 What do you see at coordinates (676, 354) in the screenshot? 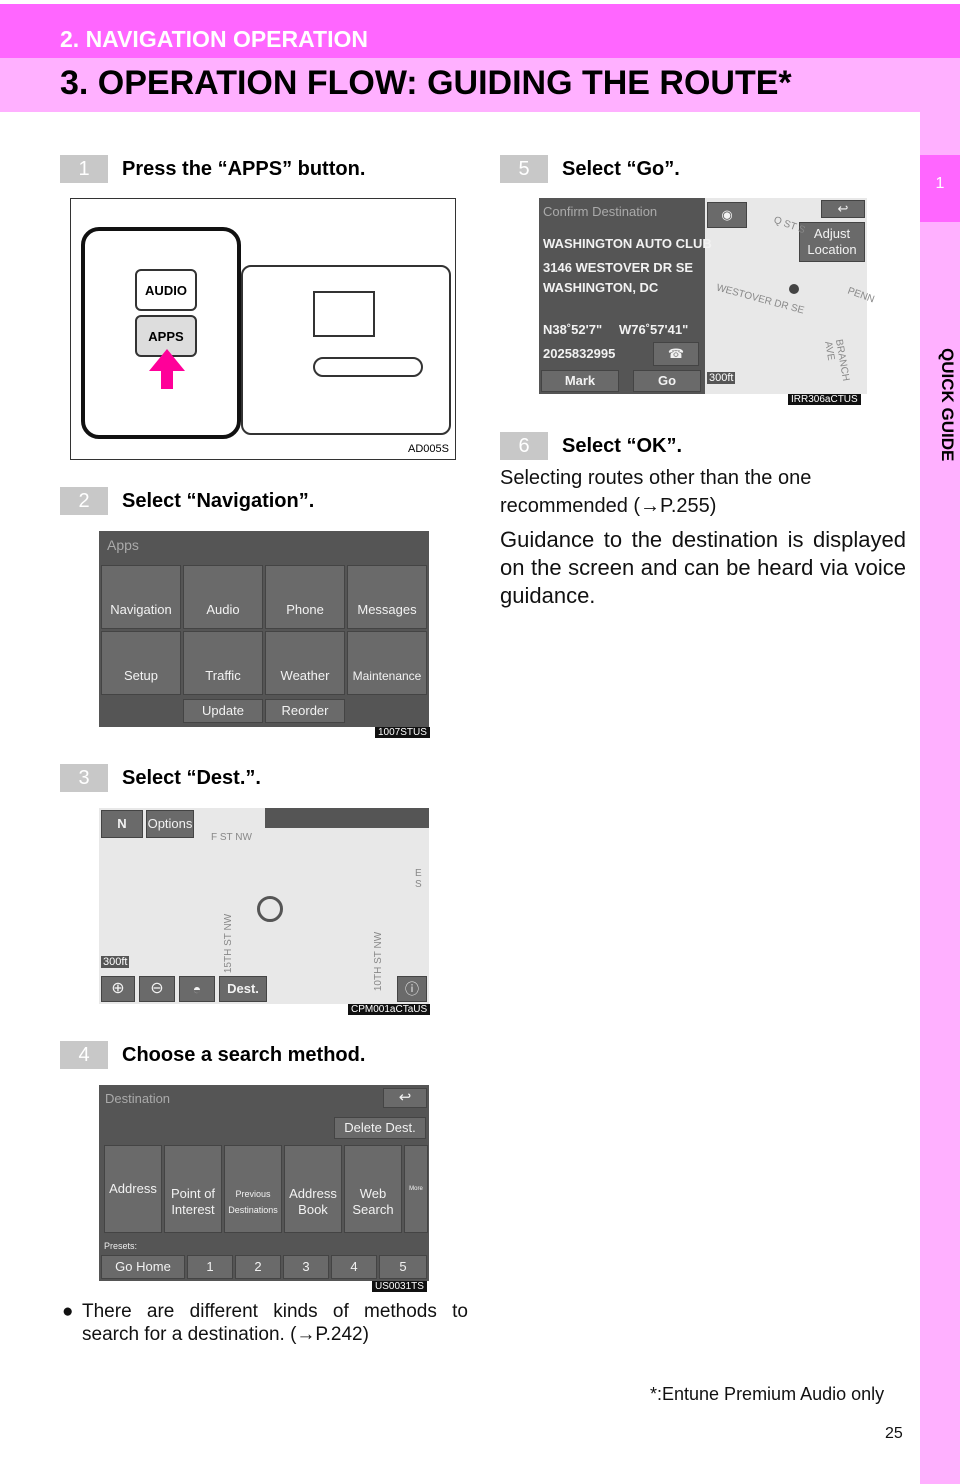
I see `call-icon: ☎` at bounding box center [676, 354].